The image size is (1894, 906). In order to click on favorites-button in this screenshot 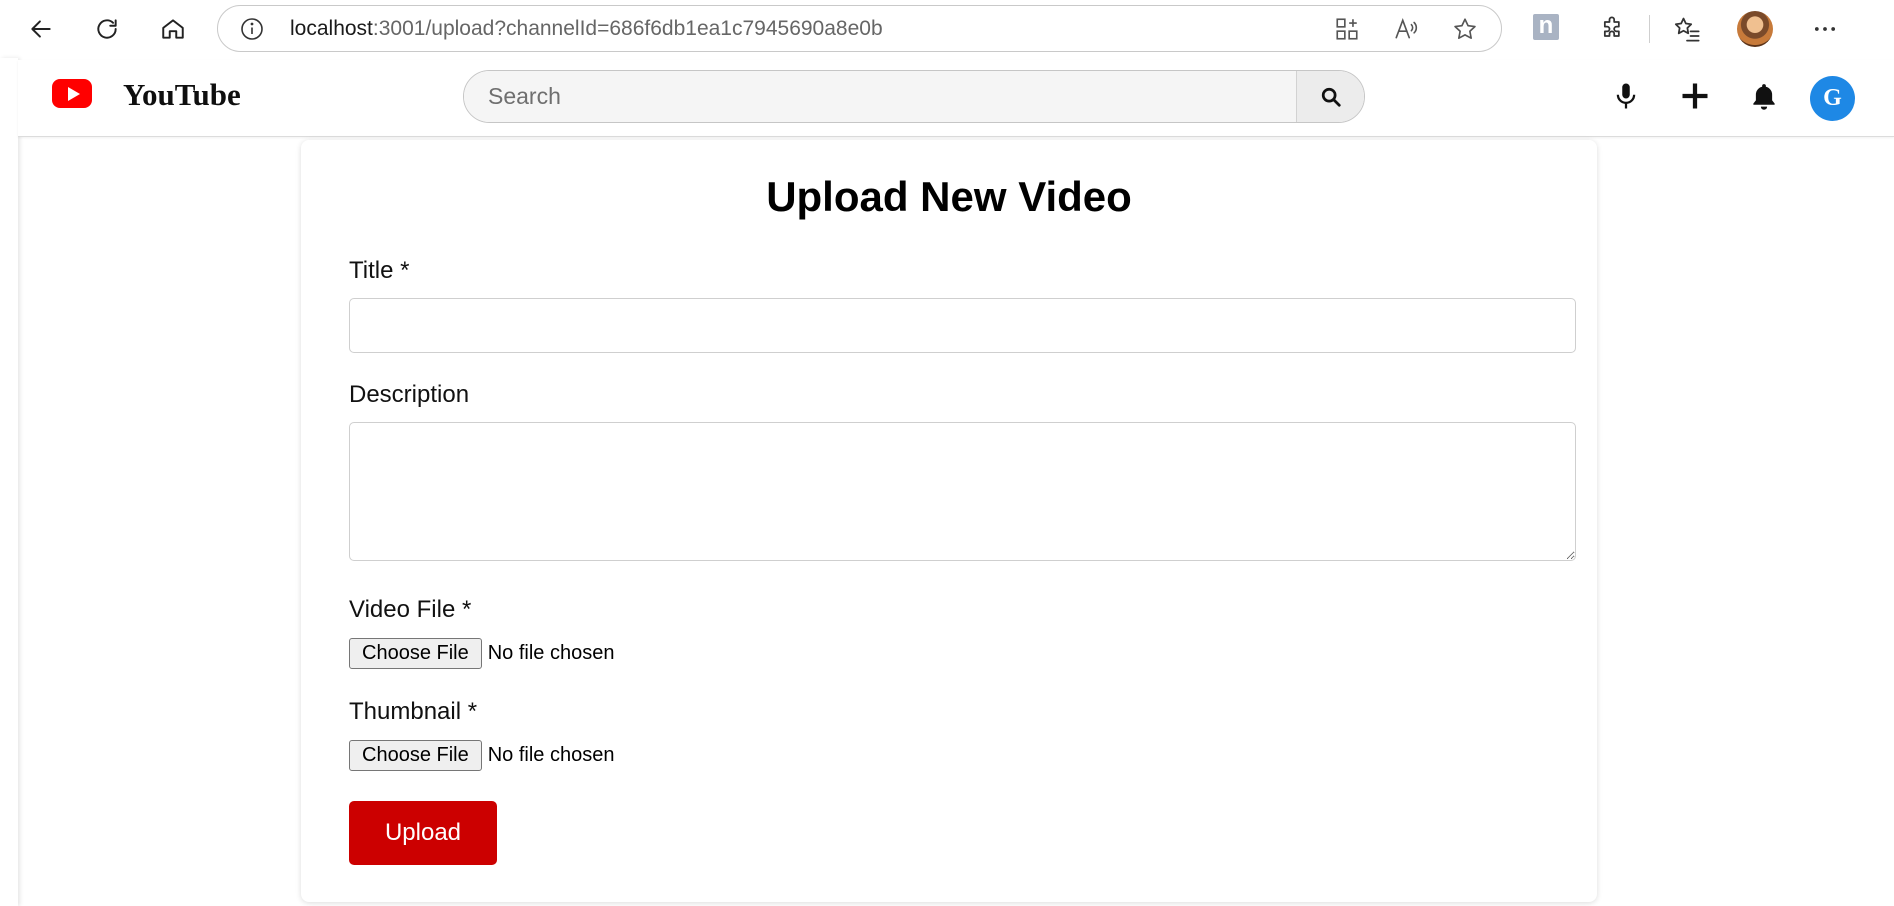, I will do `click(1687, 29)`.